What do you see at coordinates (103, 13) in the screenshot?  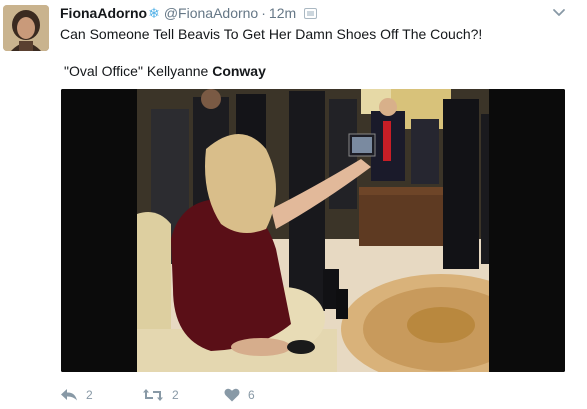 I see `display-name: FionaAdorno` at bounding box center [103, 13].